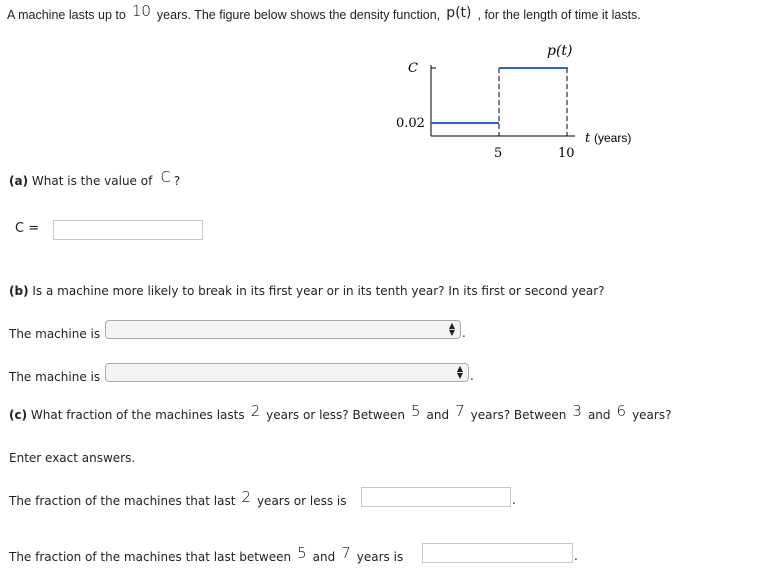 The width and height of the screenshot is (770, 588). What do you see at coordinates (18, 415) in the screenshot?
I see `part-c-label: (c)` at bounding box center [18, 415].